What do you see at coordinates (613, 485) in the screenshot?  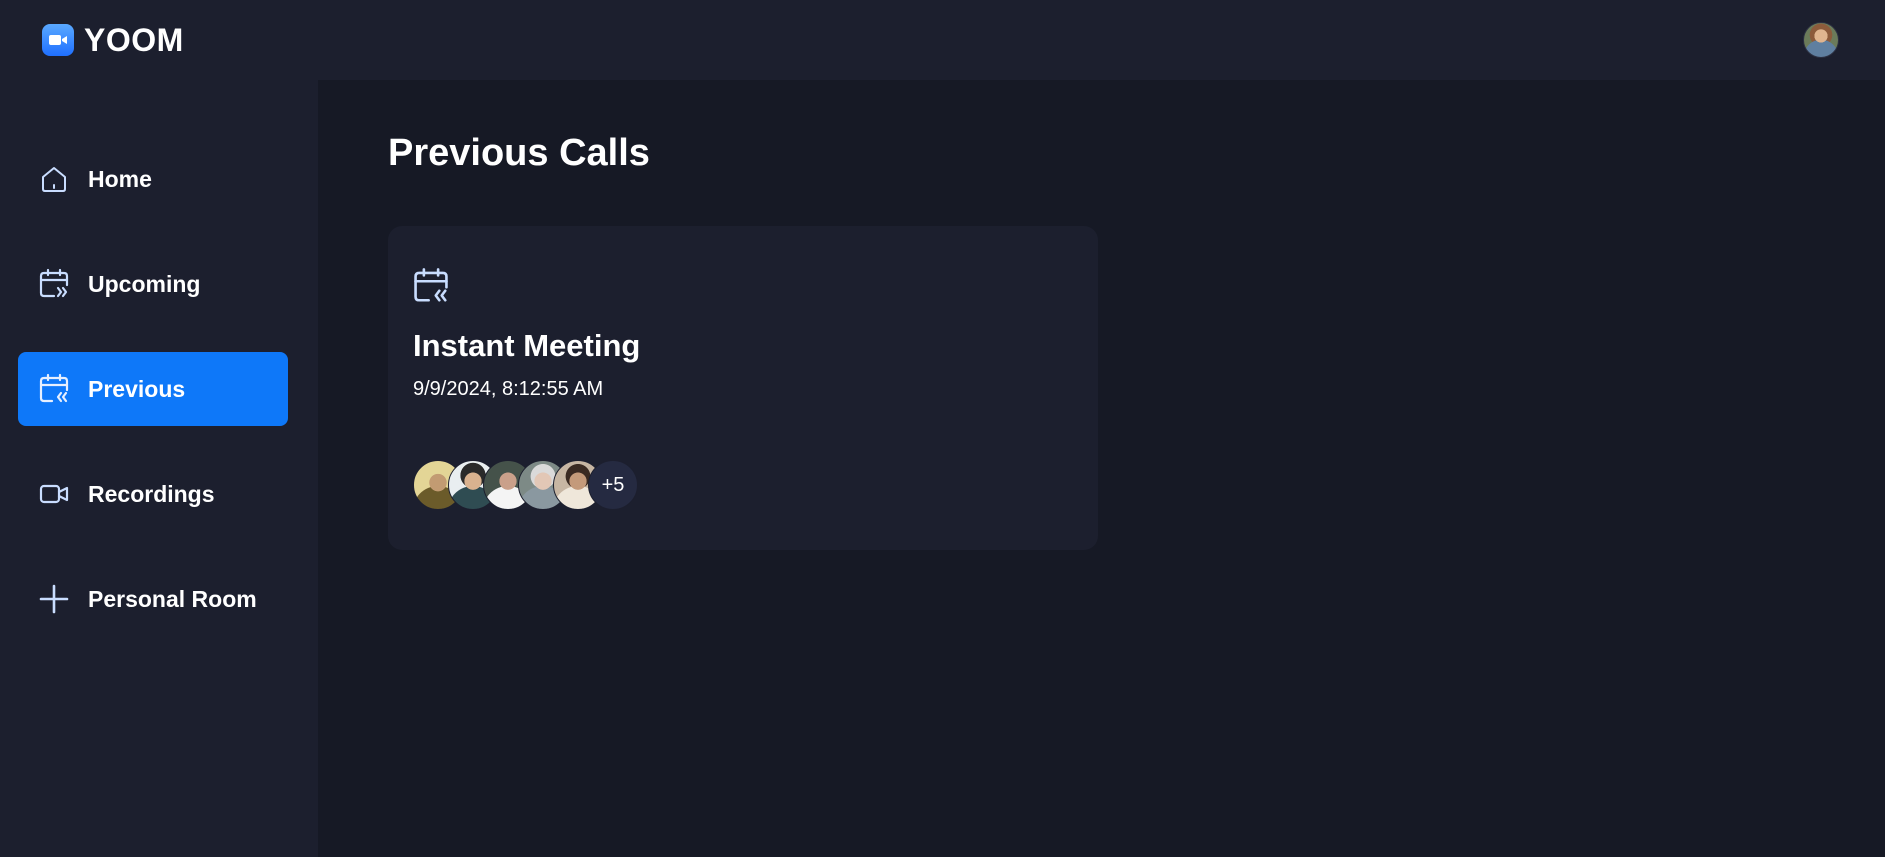 I see `more-attendees-count: +5` at bounding box center [613, 485].